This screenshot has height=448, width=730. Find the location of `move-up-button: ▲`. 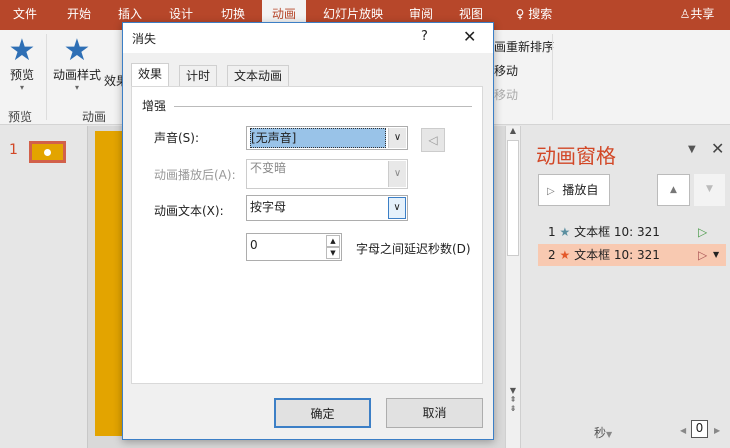

move-up-button: ▲ is located at coordinates (673, 190).